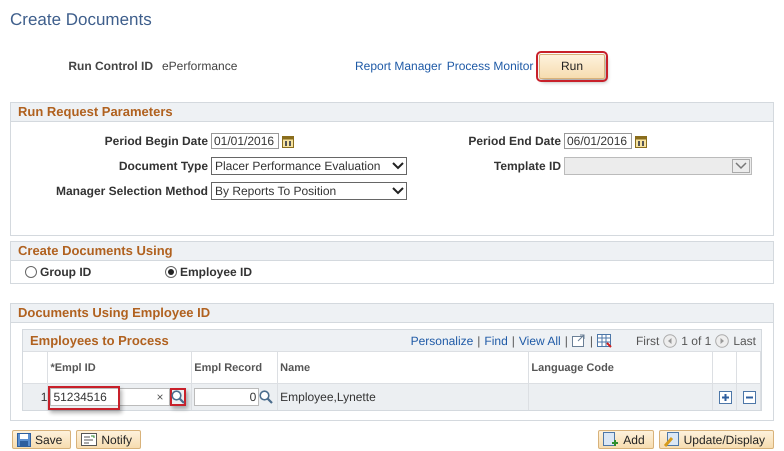  Describe the element at coordinates (235, 368) in the screenshot. I see `column-header: Empl Record` at that location.